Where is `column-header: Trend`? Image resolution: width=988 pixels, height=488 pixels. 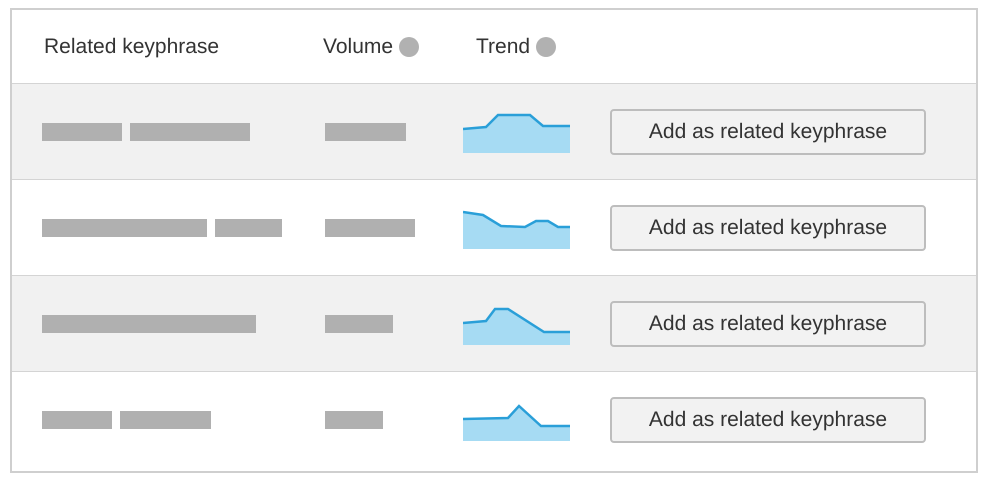
column-header: Trend is located at coordinates (503, 47).